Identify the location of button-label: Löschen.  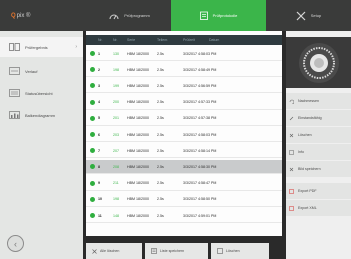
(233, 251).